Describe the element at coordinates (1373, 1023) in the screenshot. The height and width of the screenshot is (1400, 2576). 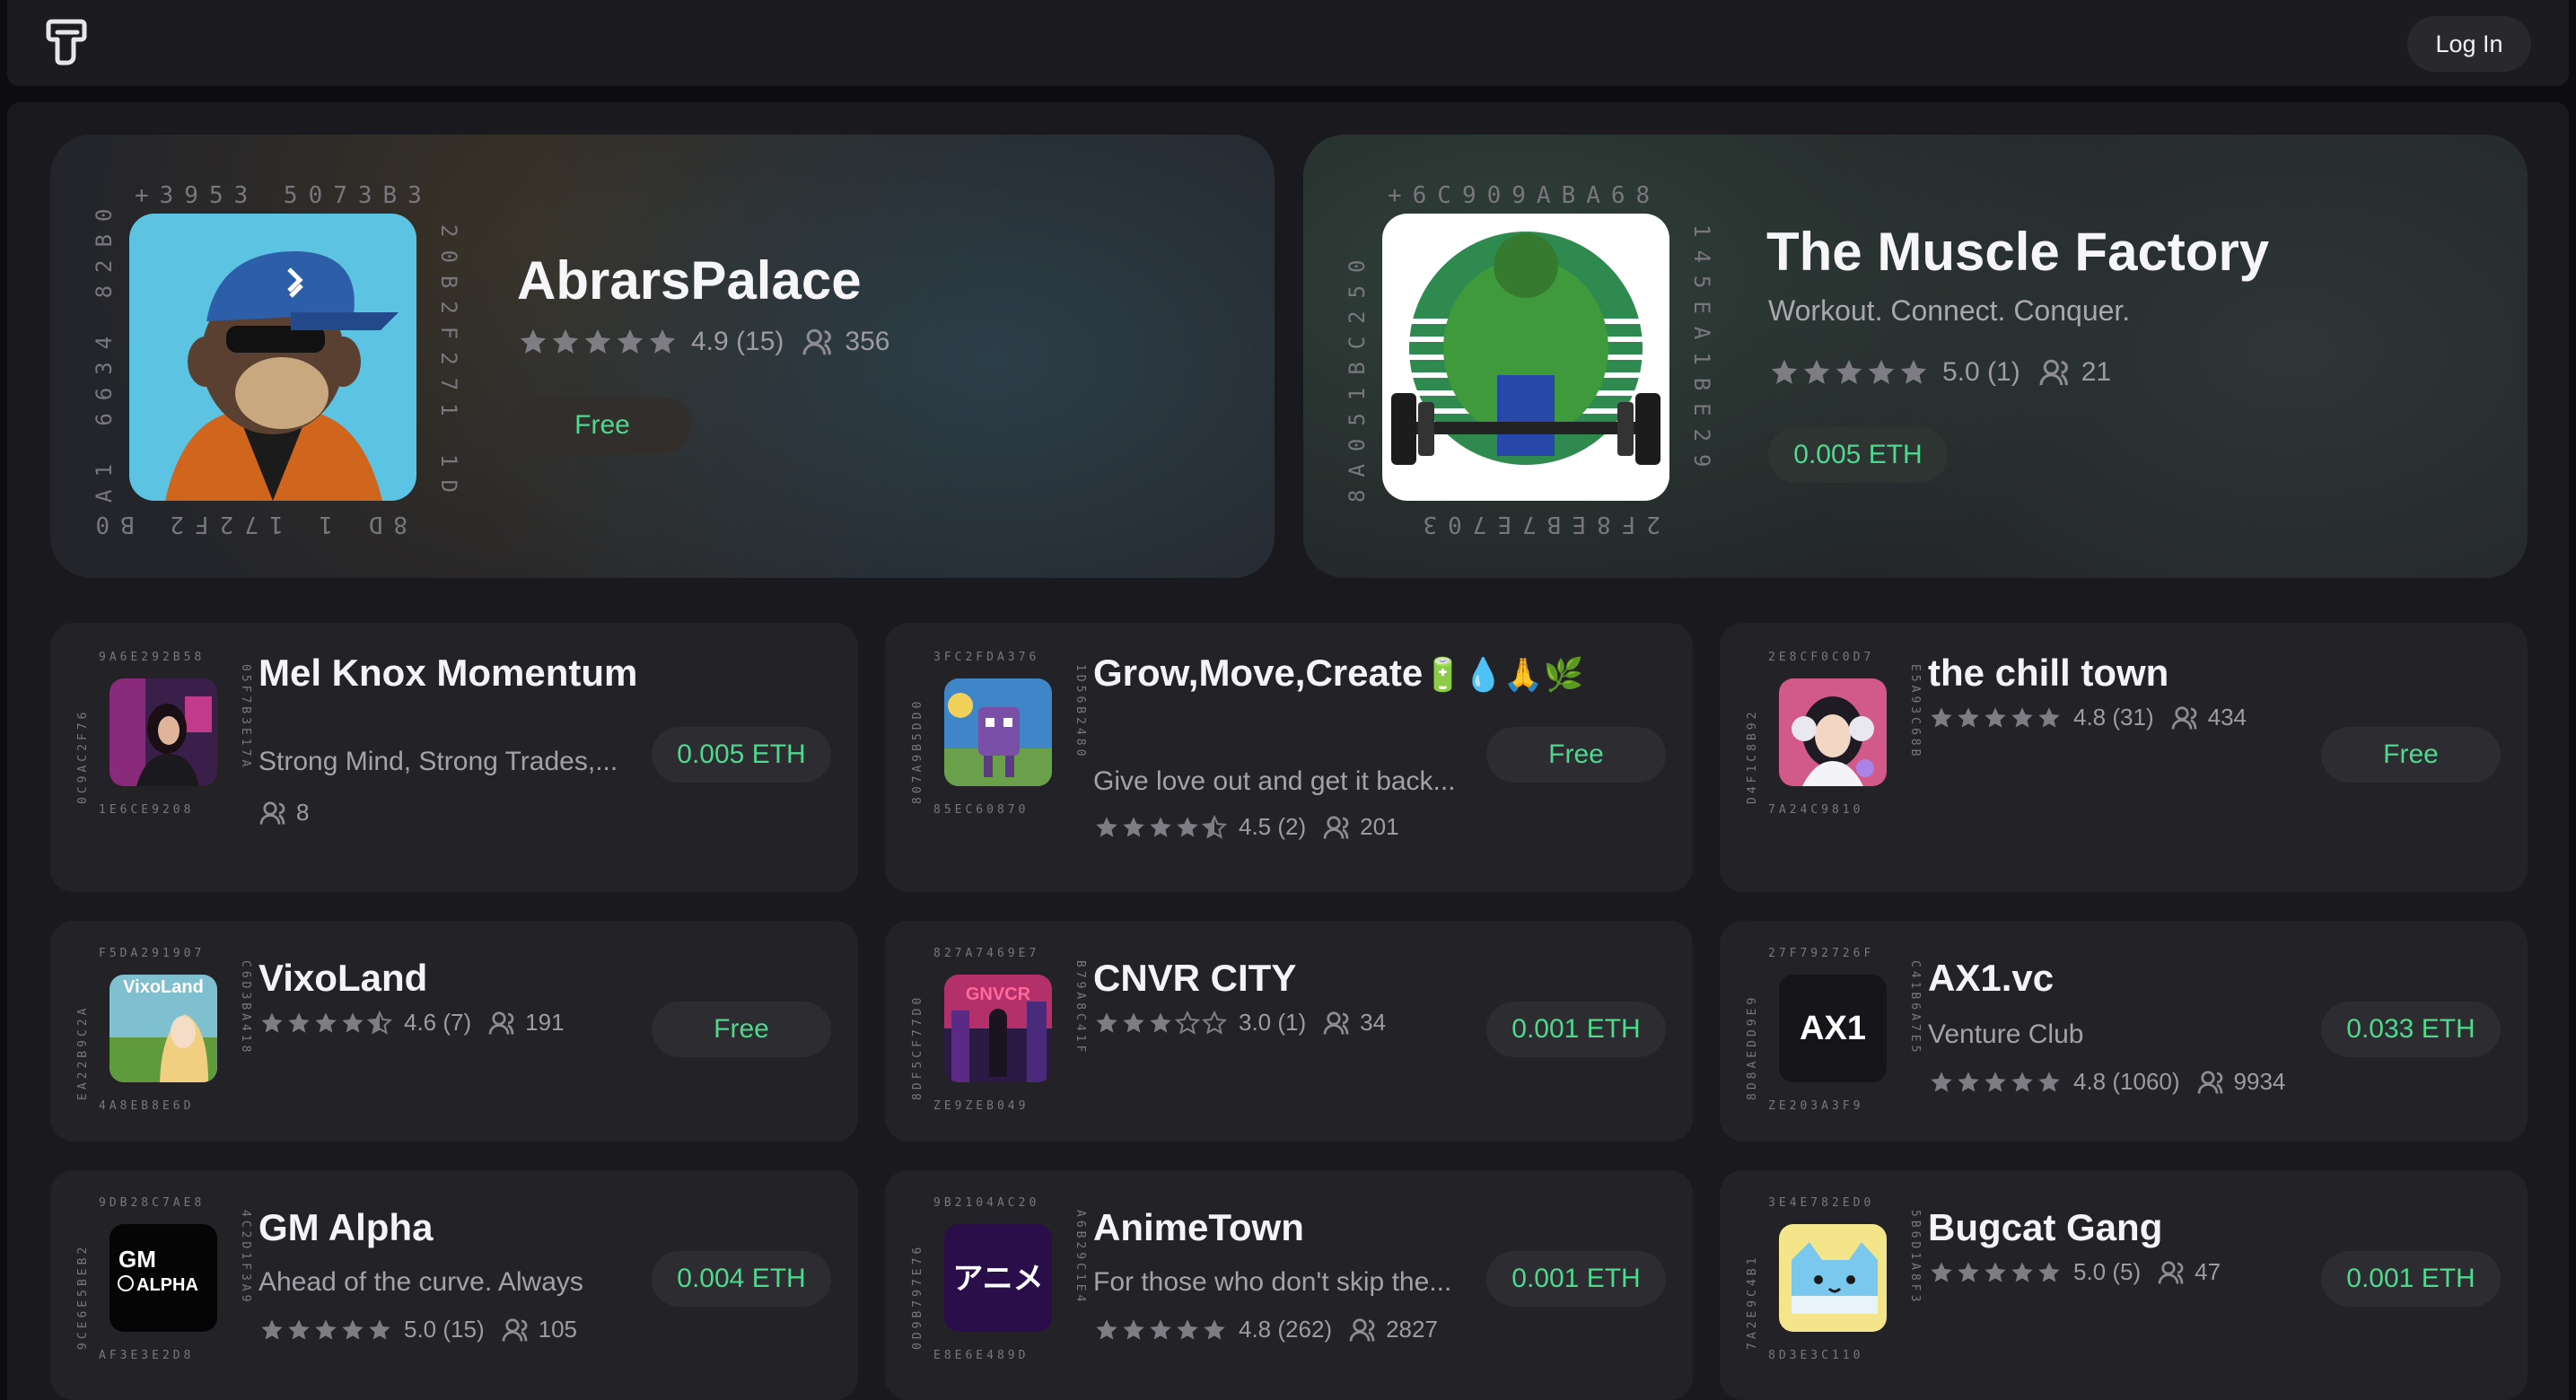
I see `members-count: 34` at that location.